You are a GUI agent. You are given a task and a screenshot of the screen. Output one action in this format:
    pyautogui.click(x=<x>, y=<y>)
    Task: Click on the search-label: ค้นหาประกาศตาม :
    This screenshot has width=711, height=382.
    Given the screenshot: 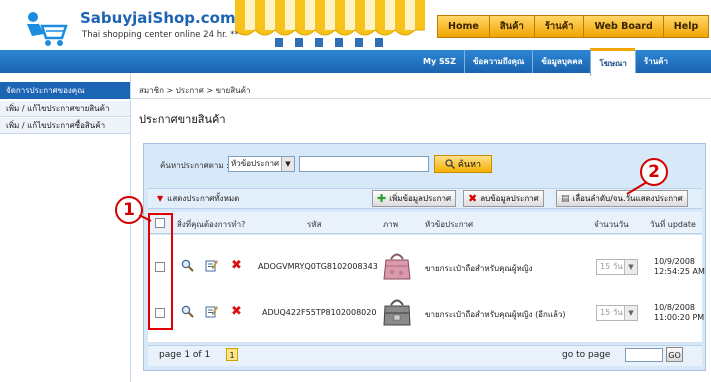 What is the action you would take?
    pyautogui.click(x=194, y=165)
    